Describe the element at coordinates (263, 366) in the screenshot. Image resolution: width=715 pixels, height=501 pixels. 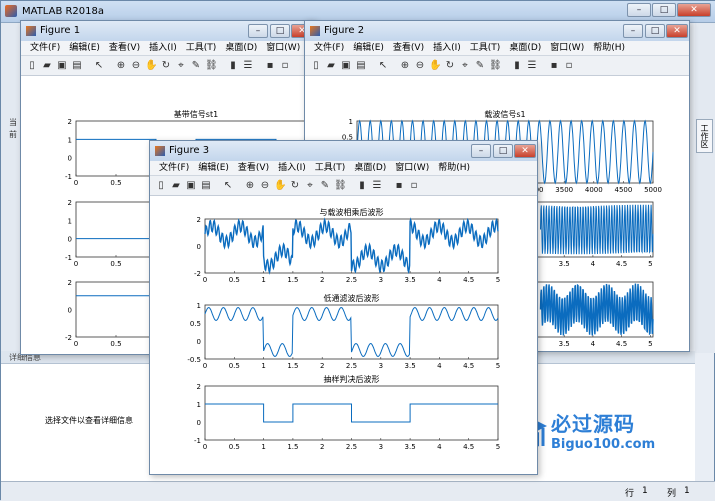
I see `x-tick-label: 1` at that location.